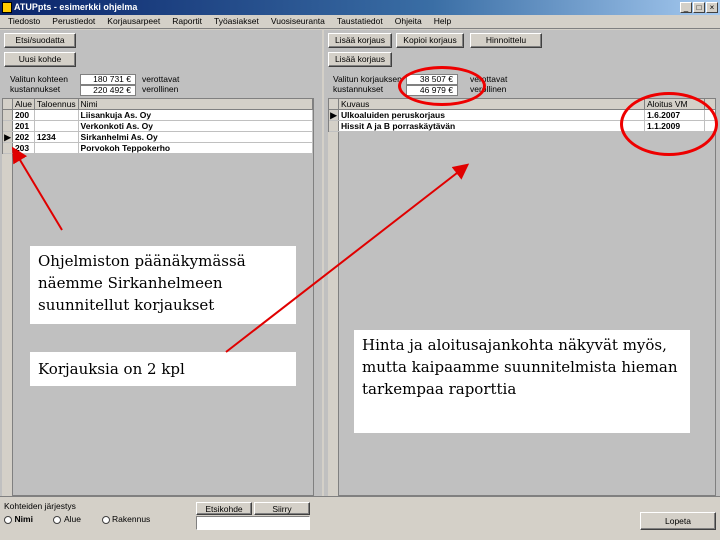 The image size is (720, 540). Describe the element at coordinates (347, 258) in the screenshot. I see `arrow-to-repairs` at that location.